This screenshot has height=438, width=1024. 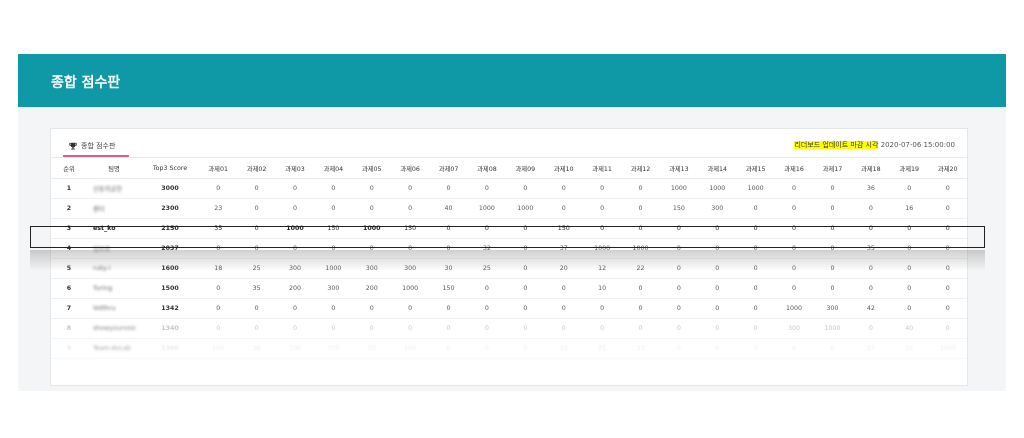 What do you see at coordinates (448, 168) in the screenshot?
I see `column-header: 과제07` at bounding box center [448, 168].